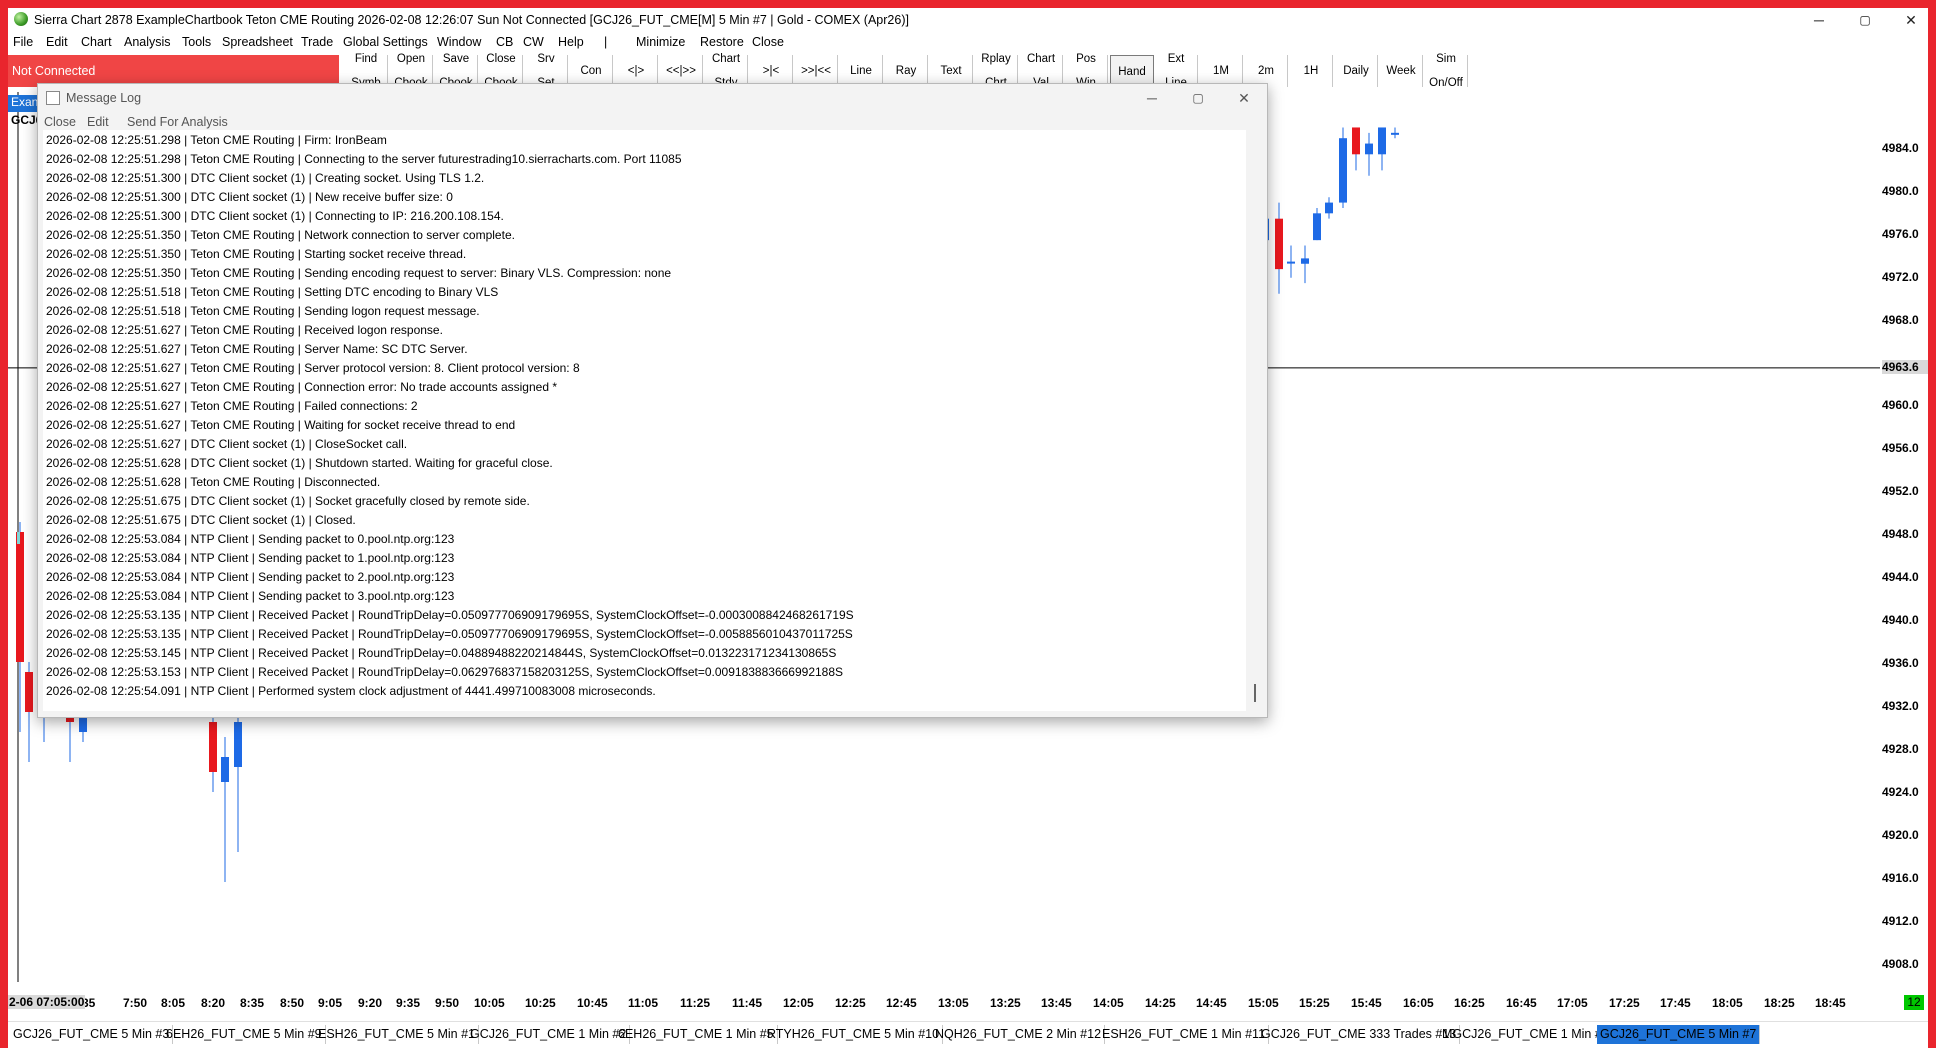 The image size is (1936, 1048). I want to click on menu-chart: Chart, so click(96, 42).